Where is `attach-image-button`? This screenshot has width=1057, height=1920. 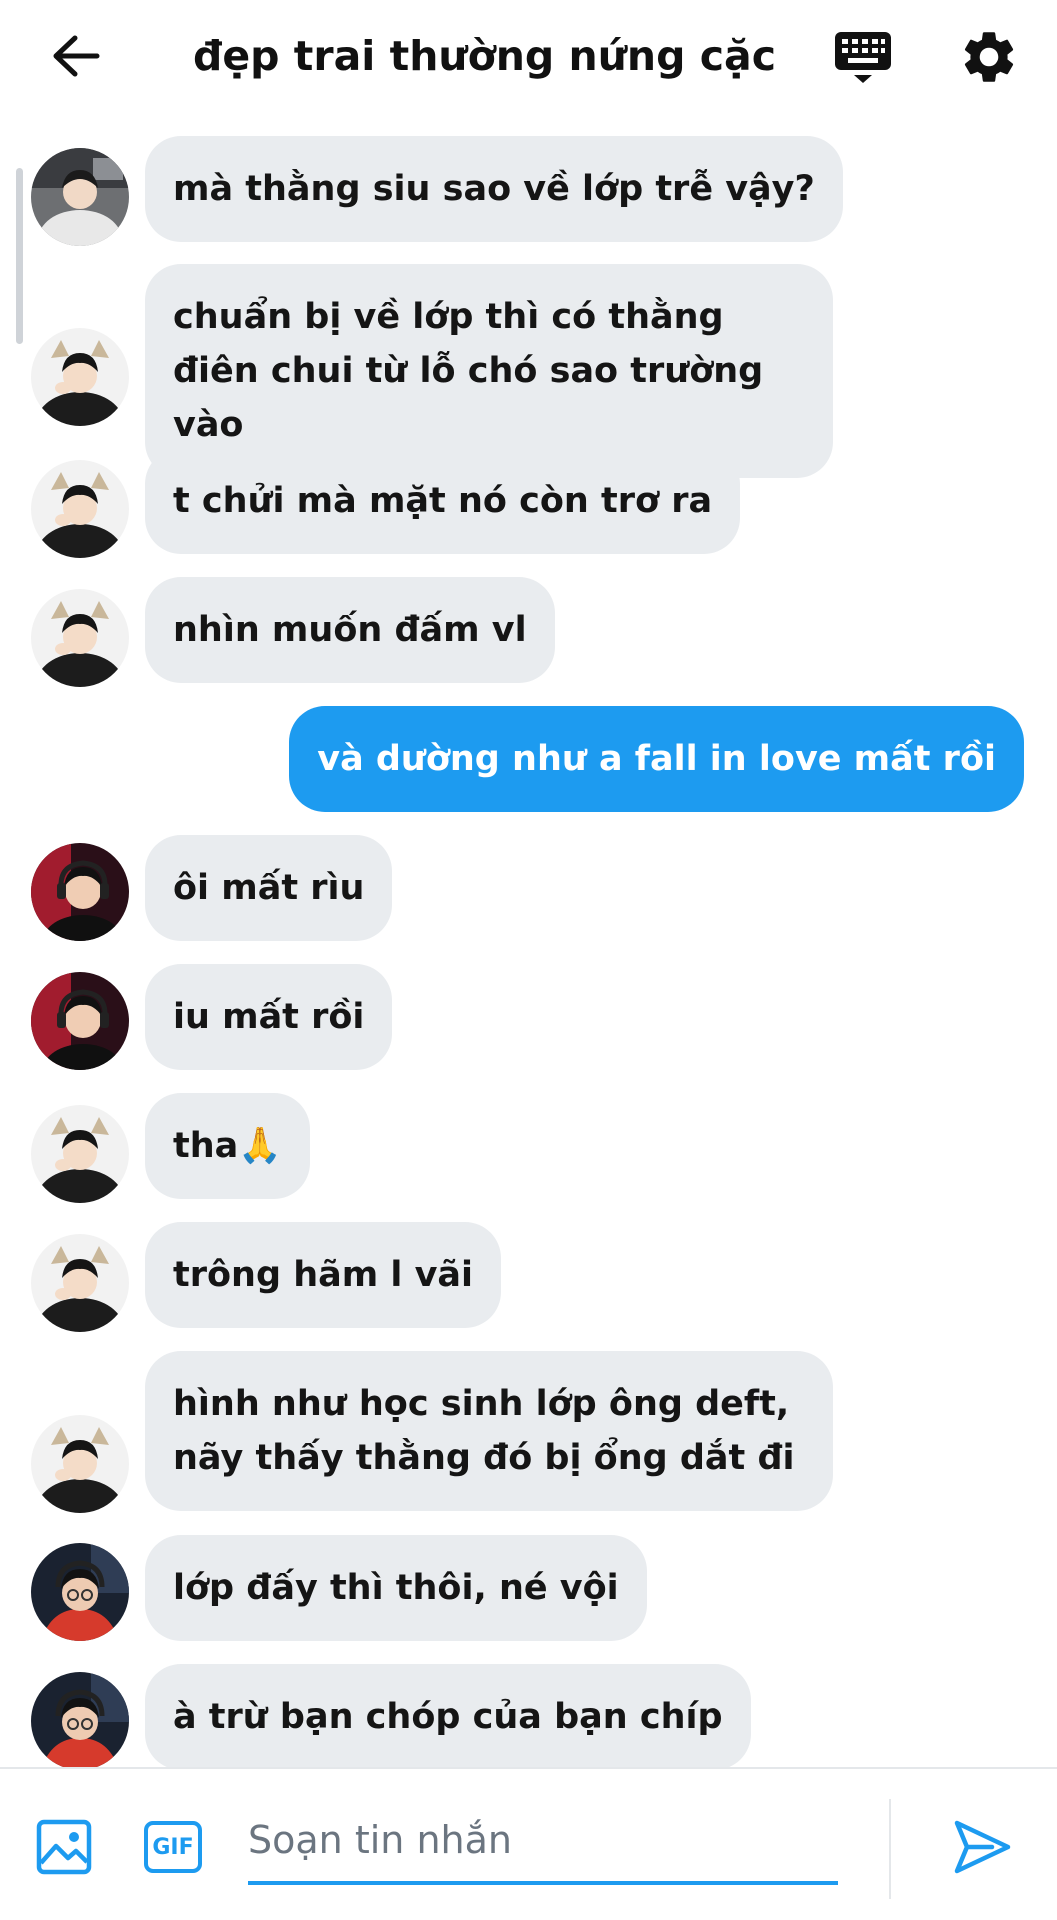
attach-image-button is located at coordinates (64, 1847).